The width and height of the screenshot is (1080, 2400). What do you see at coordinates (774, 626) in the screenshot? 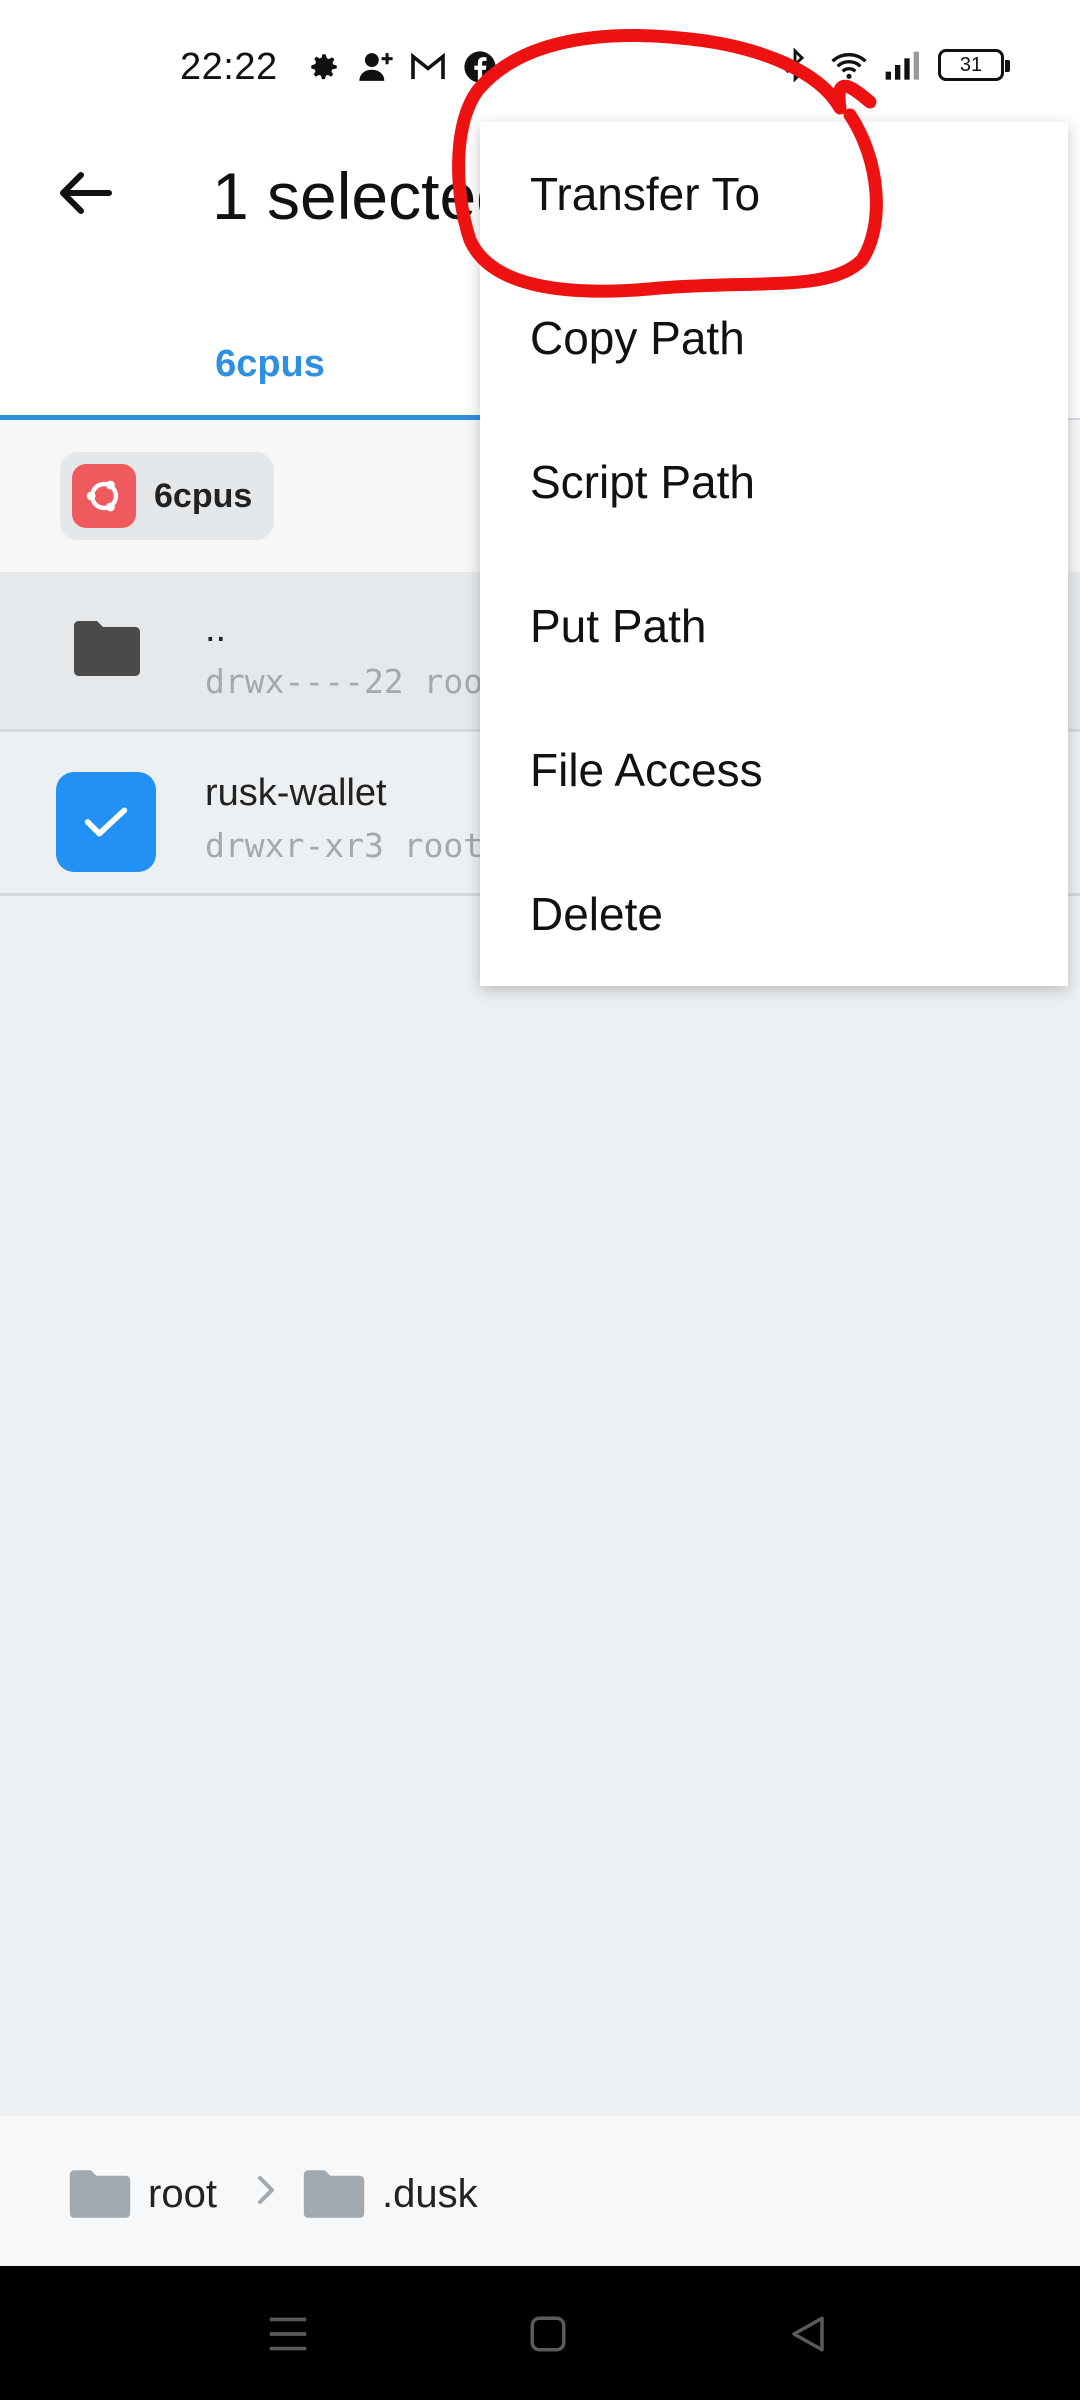
I see `menu-item-put-path: Put Path` at bounding box center [774, 626].